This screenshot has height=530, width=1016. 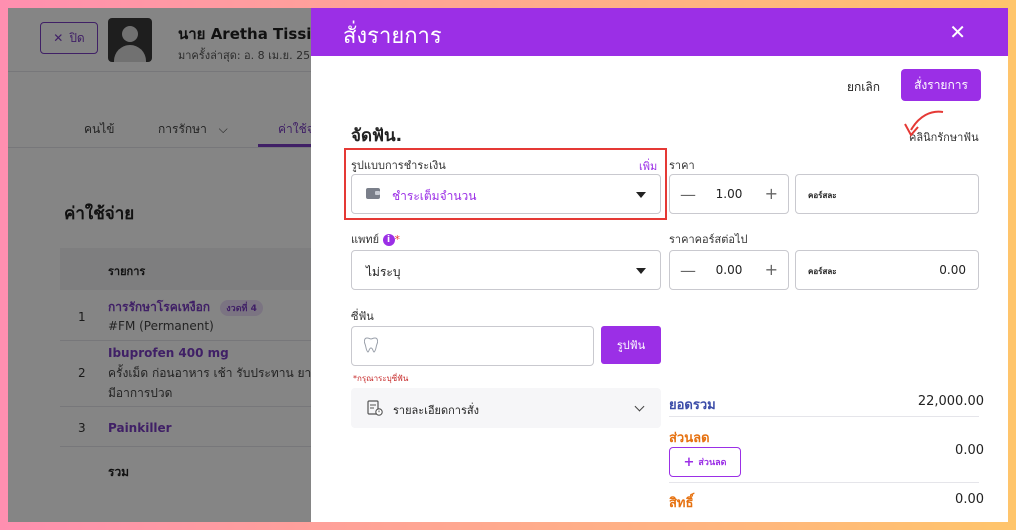 I want to click on order-button: สั่งรายการ, so click(x=941, y=85).